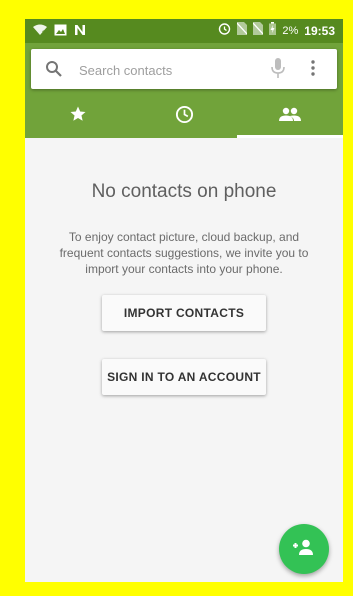 The height and width of the screenshot is (596, 353). I want to click on search-bar, so click(184, 69).